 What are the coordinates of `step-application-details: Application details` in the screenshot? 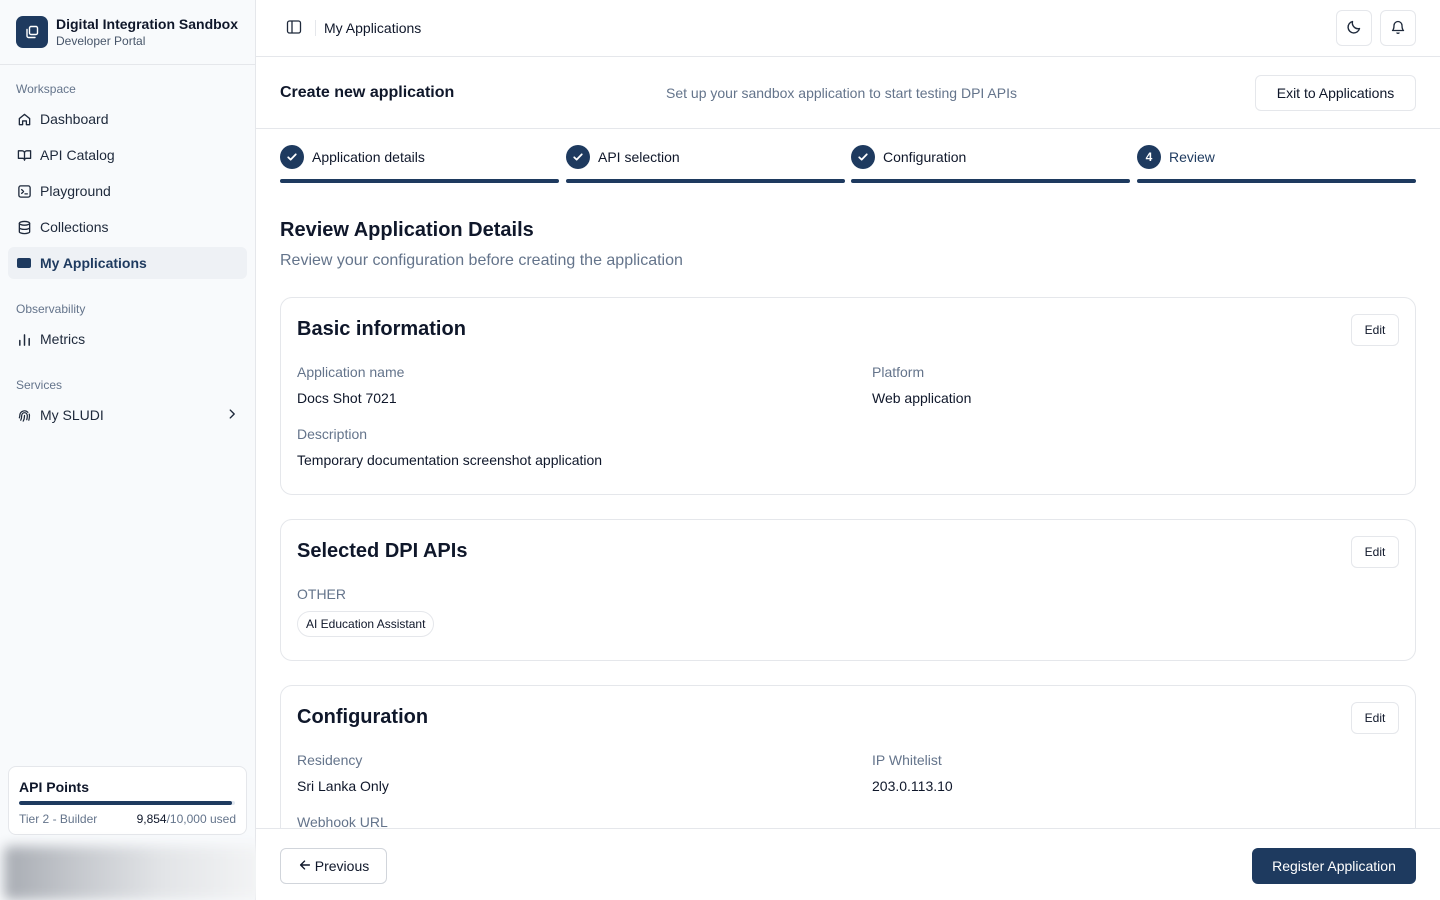 It's located at (419, 164).